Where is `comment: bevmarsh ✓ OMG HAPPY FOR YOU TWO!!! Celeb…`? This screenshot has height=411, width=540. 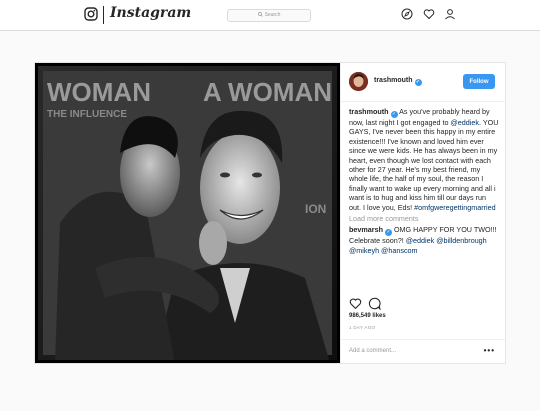 comment: bevmarsh ✓ OMG HAPPY FOR YOU TWO!!! Celeb… is located at coordinates (424, 240).